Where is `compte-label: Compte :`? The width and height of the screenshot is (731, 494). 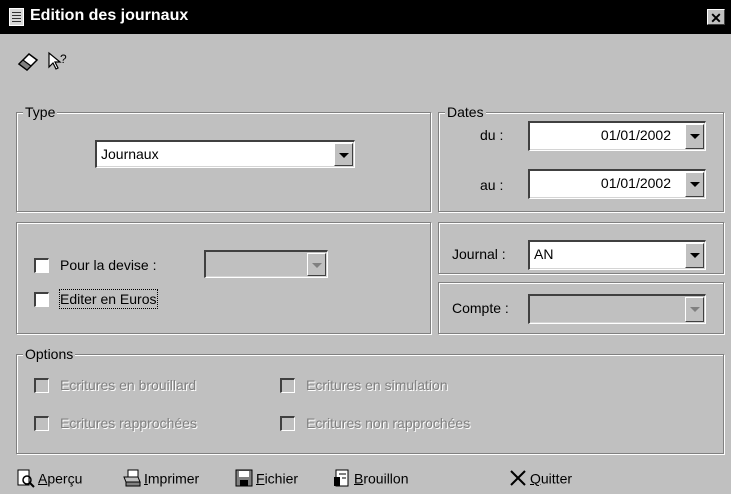
compte-label: Compte : is located at coordinates (480, 308).